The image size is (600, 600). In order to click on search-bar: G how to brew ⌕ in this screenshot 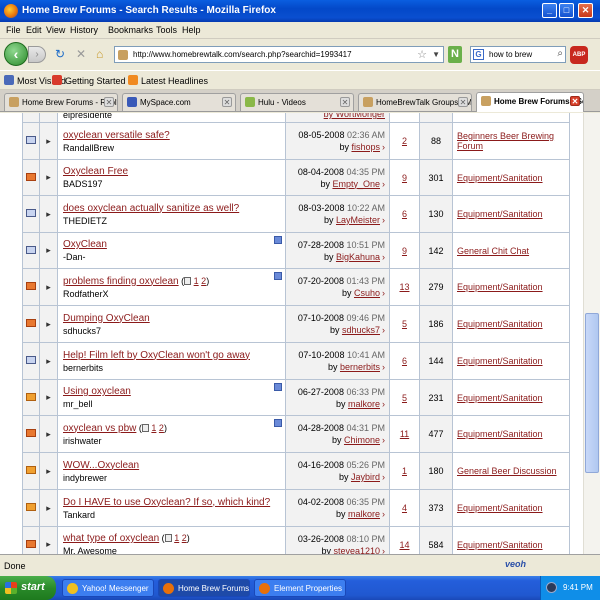, I will do `click(518, 54)`.